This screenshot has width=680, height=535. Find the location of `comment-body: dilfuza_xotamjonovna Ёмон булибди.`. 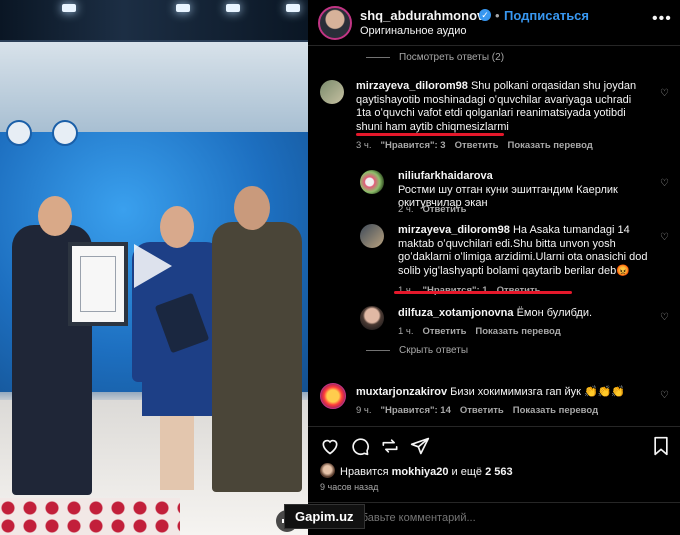

comment-body: dilfuza_xotamjonovna Ёмон булибди. is located at coordinates (523, 314).